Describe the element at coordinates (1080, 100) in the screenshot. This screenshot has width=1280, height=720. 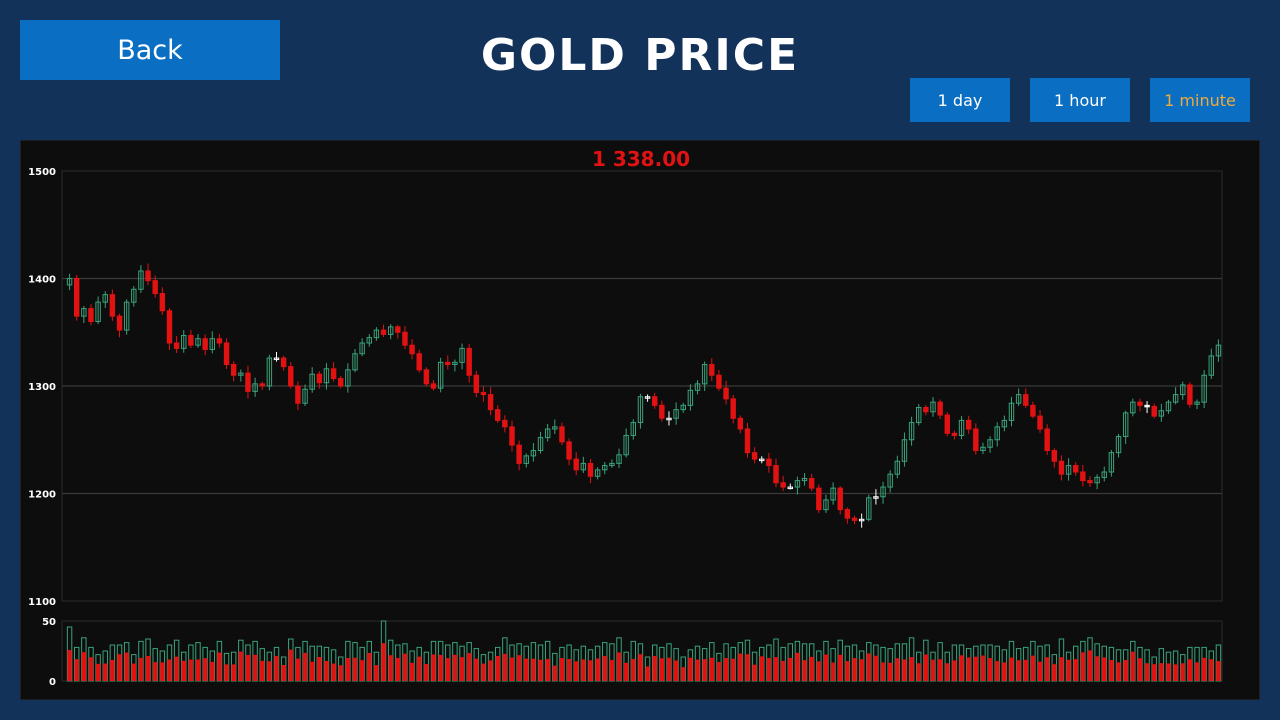
I see `timeframe-1-hour-button: 1 hour` at that location.